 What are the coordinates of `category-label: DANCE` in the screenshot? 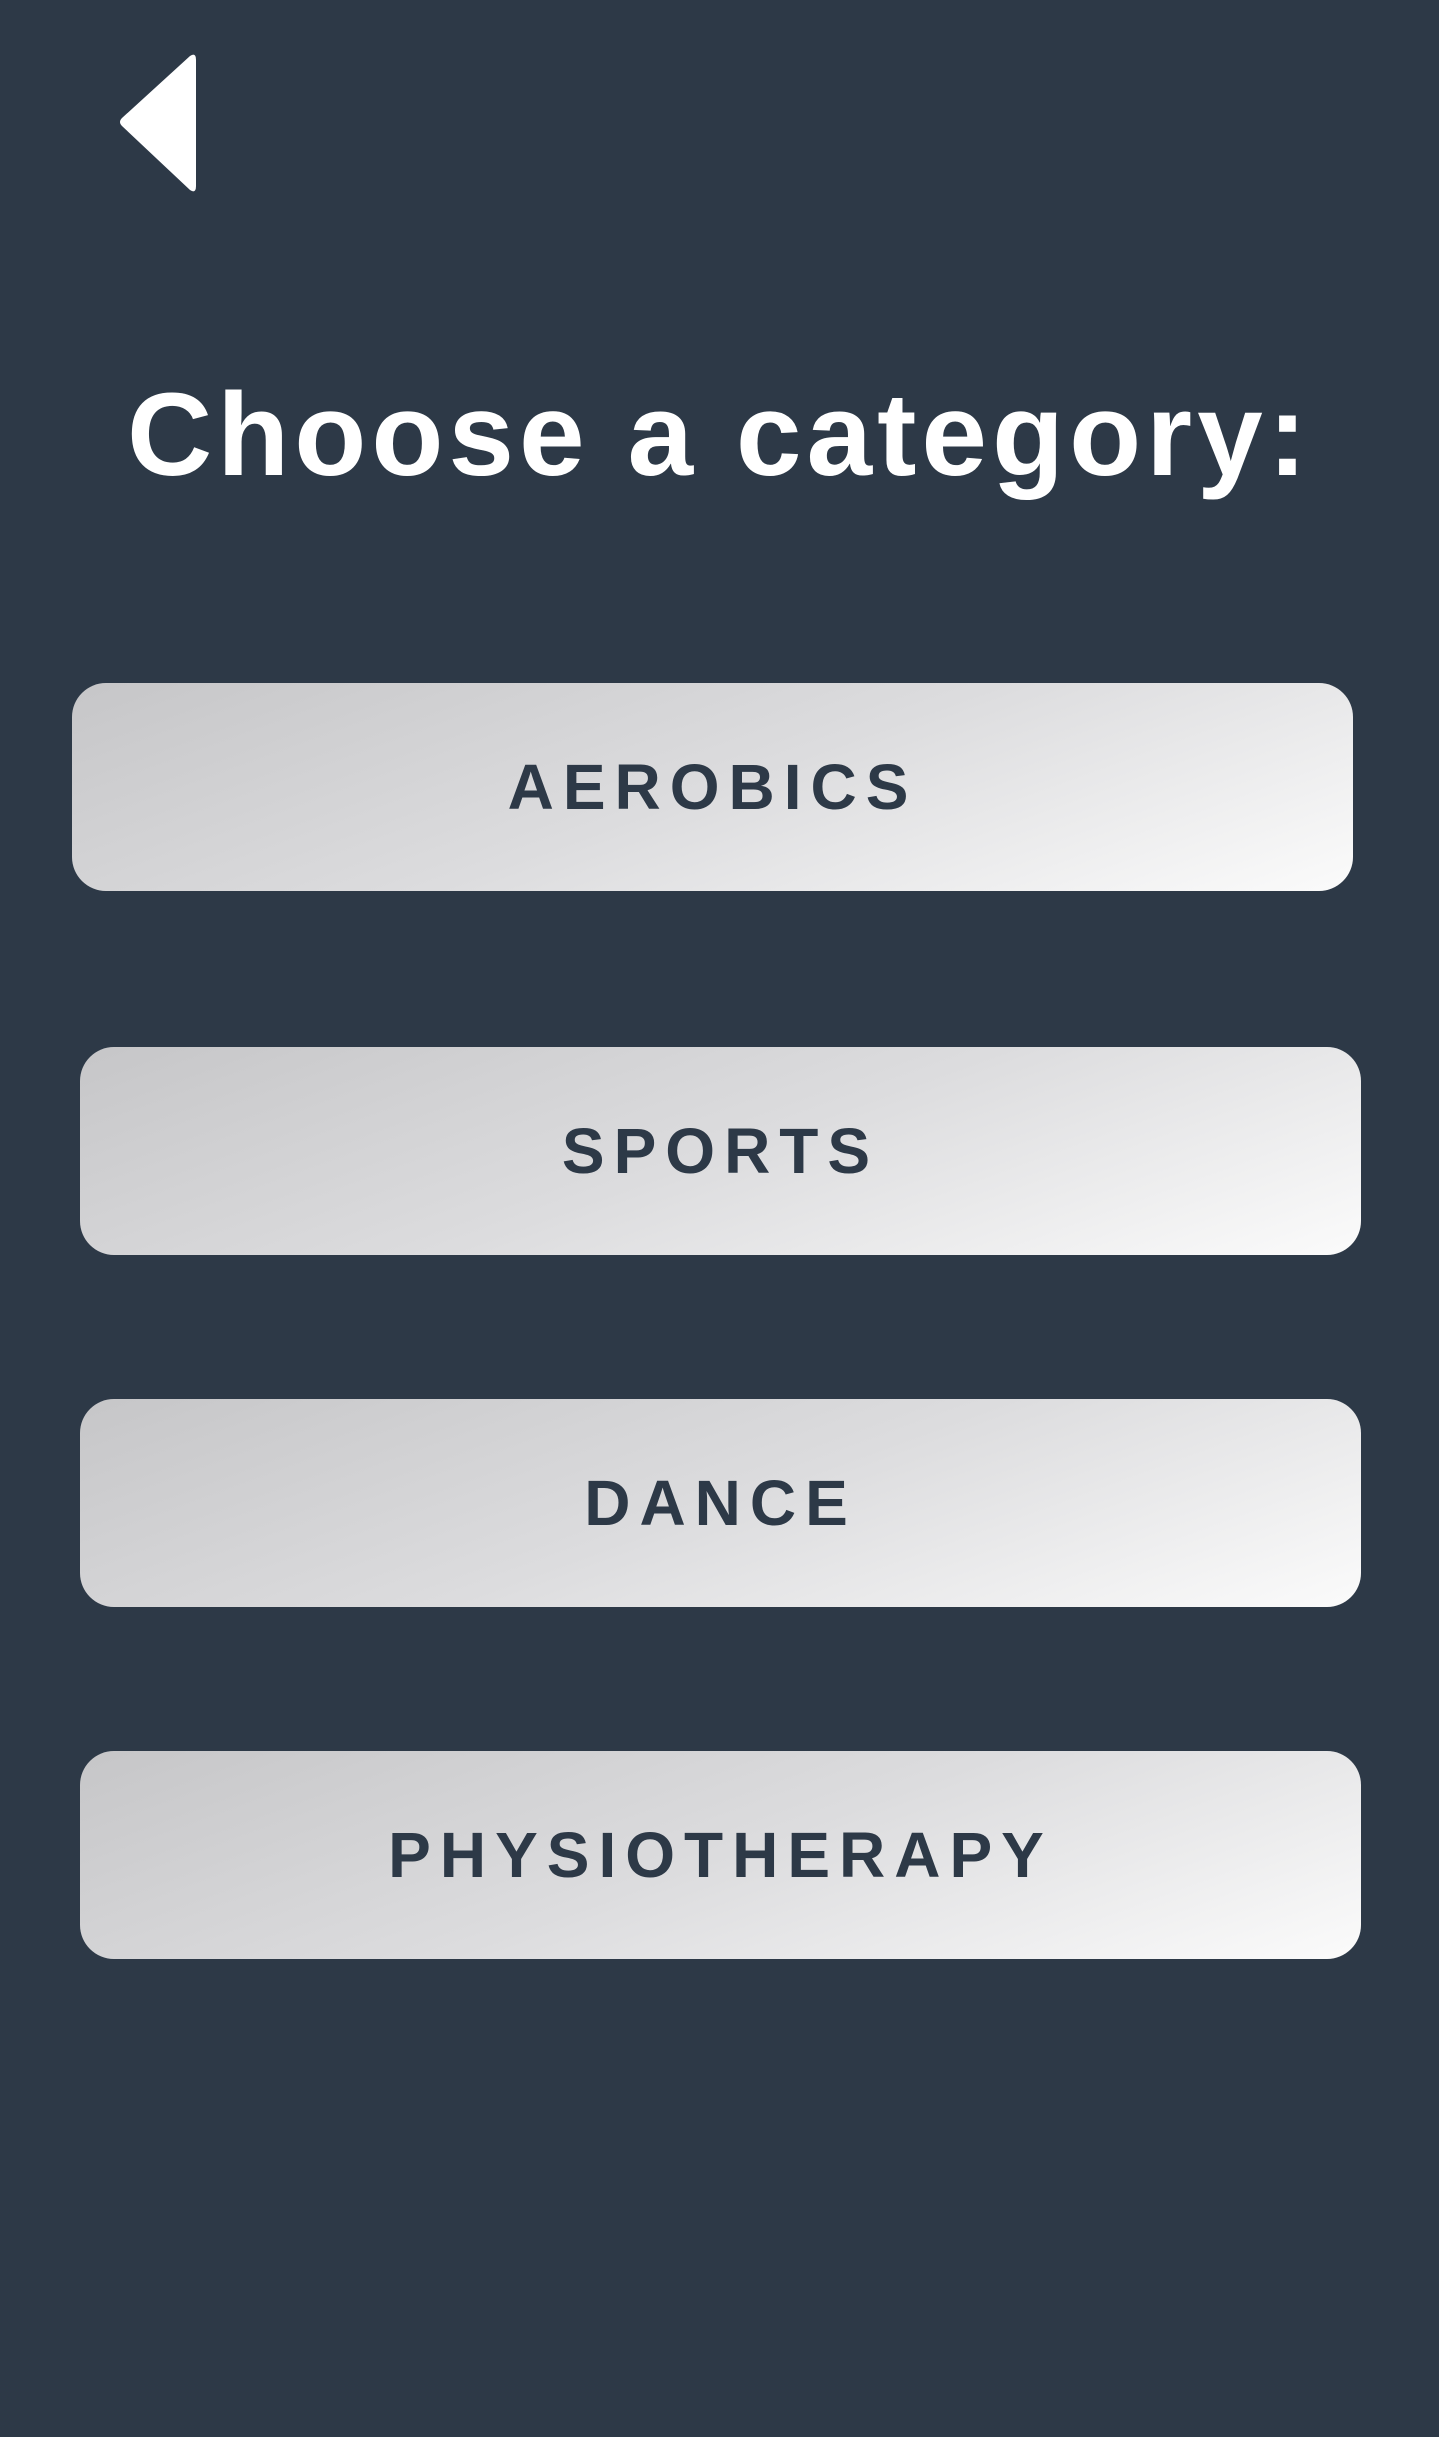 It's located at (720, 1503).